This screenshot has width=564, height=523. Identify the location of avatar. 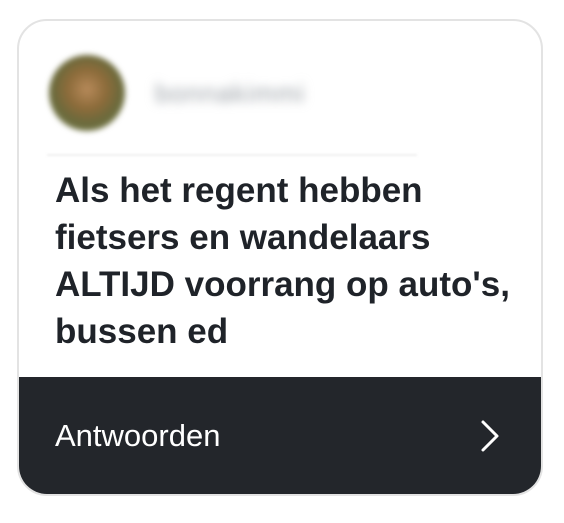
(87, 93).